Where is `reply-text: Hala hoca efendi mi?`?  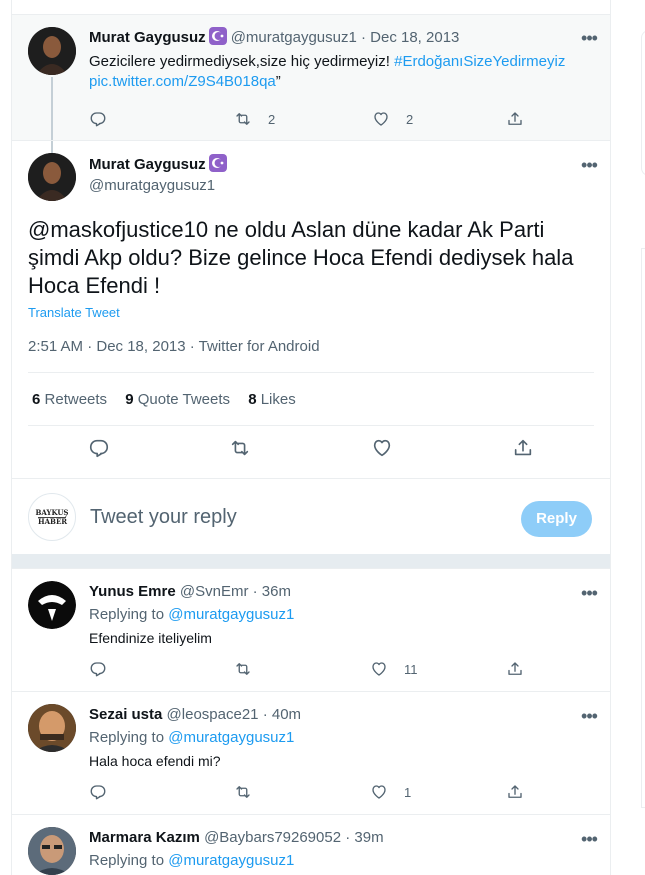 reply-text: Hala hoca efendi mi? is located at coordinates (155, 761).